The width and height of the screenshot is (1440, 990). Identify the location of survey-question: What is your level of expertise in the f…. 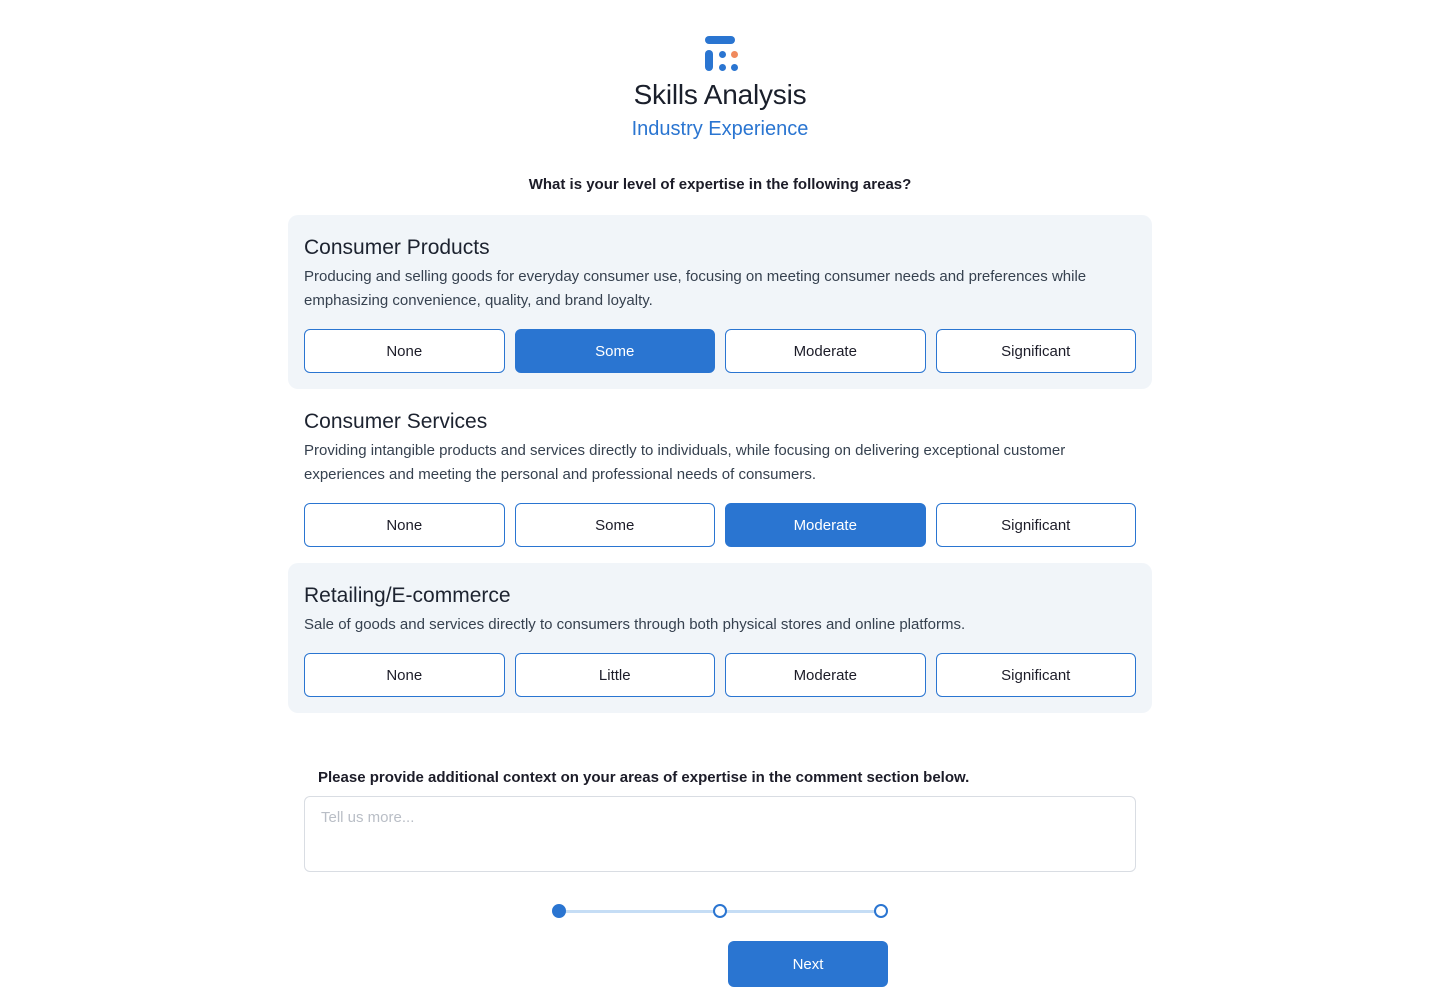
(720, 184).